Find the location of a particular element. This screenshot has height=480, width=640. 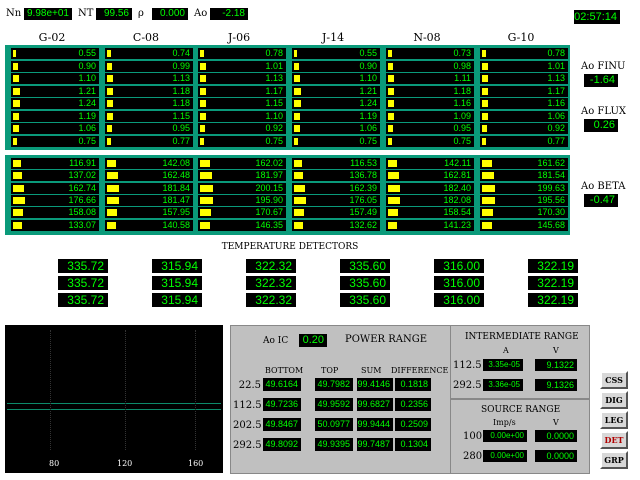

upper-grid-value: 0.77 is located at coordinates (556, 140).